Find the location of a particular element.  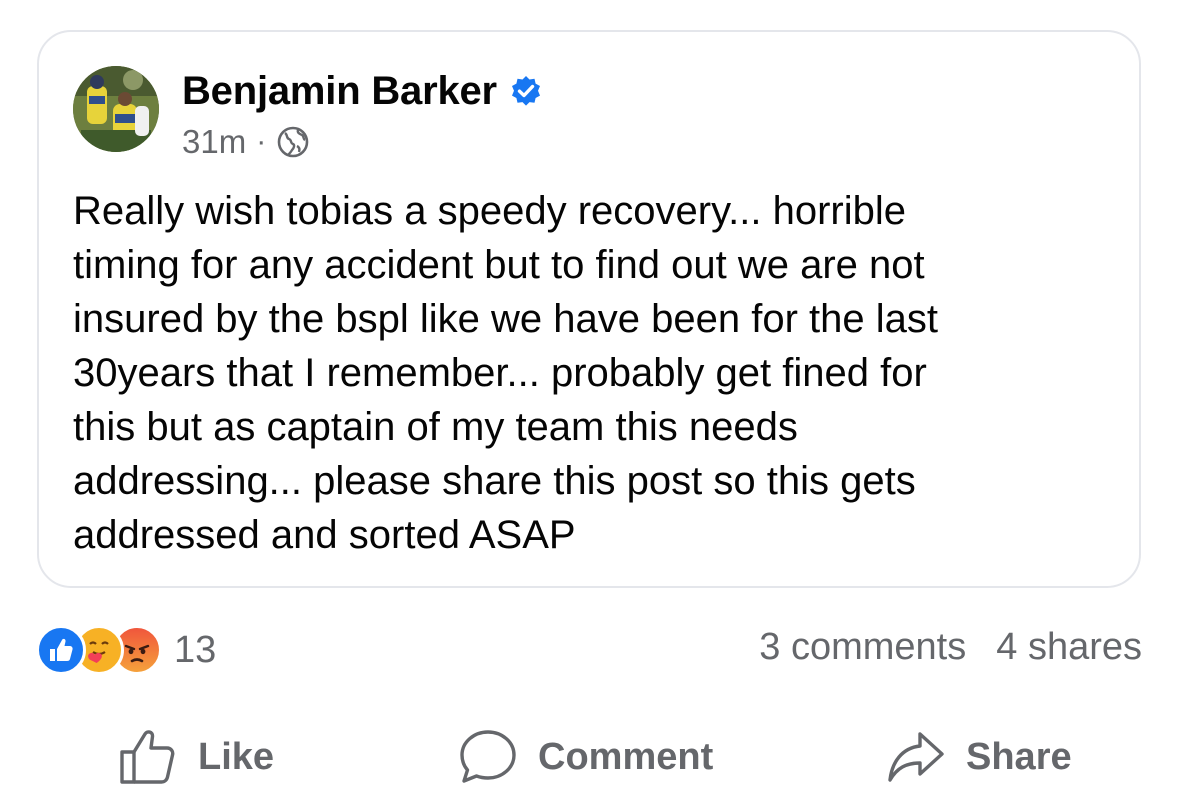

globe-icon is located at coordinates (293, 142).